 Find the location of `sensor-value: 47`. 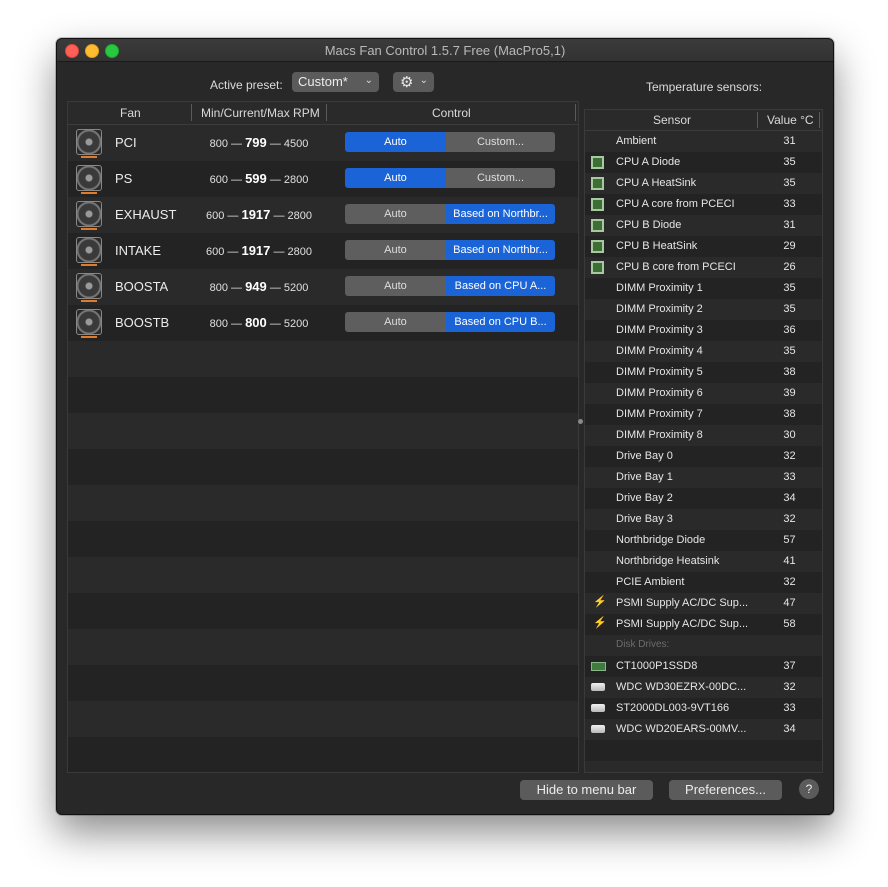

sensor-value: 47 is located at coordinates (789, 603).